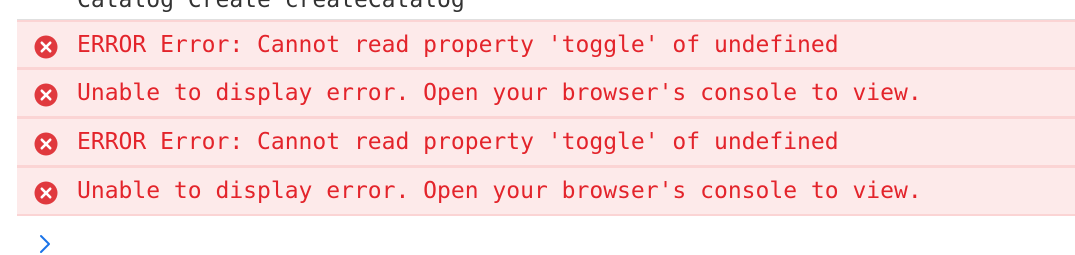  What do you see at coordinates (45, 244) in the screenshot?
I see `chevron-right-icon` at bounding box center [45, 244].